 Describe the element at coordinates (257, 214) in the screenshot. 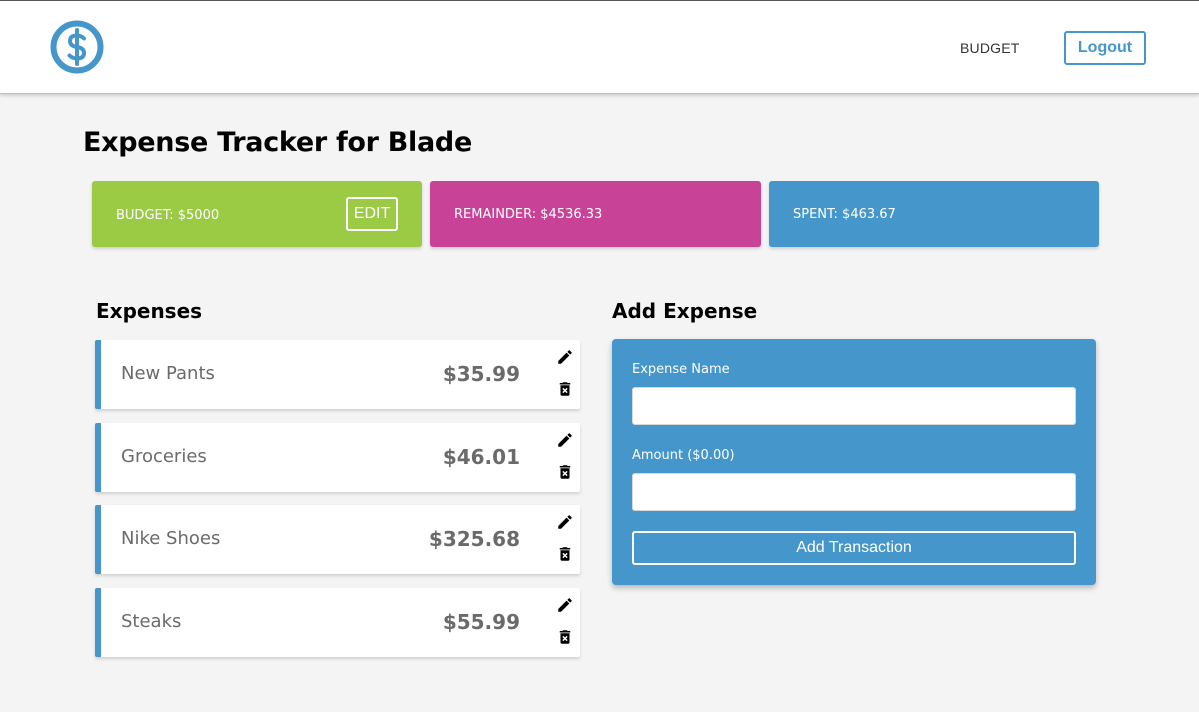

I see `budget-card: BUDGET: $5000 EDIT` at that location.